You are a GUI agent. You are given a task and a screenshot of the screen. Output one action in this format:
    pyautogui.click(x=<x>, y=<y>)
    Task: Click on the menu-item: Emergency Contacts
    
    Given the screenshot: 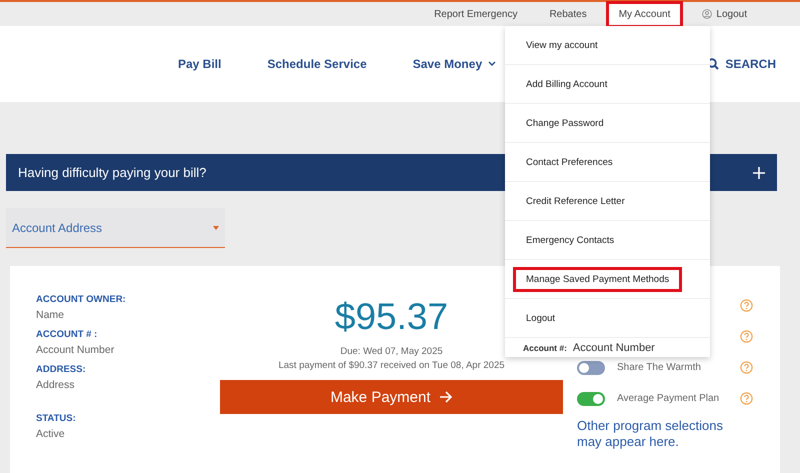 What is the action you would take?
    pyautogui.click(x=570, y=240)
    